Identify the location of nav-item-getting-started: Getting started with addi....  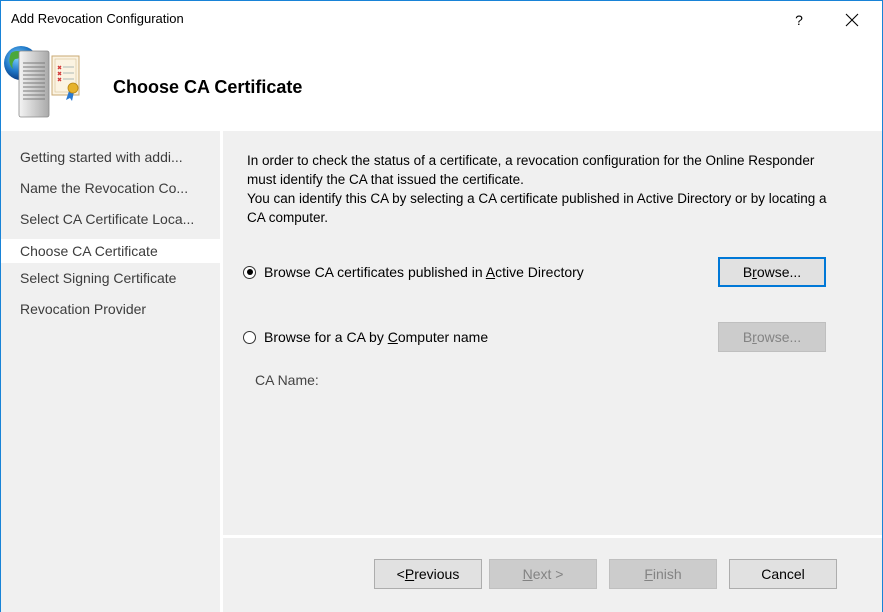
(110, 157).